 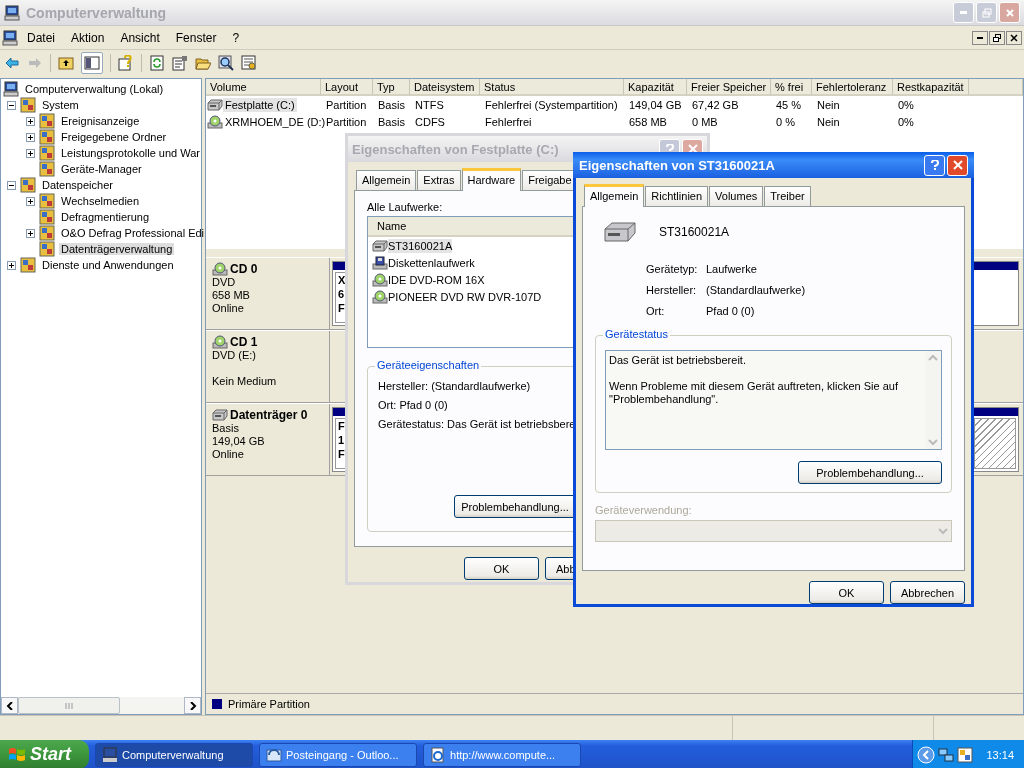 I want to click on restore-button, so click(x=997, y=37).